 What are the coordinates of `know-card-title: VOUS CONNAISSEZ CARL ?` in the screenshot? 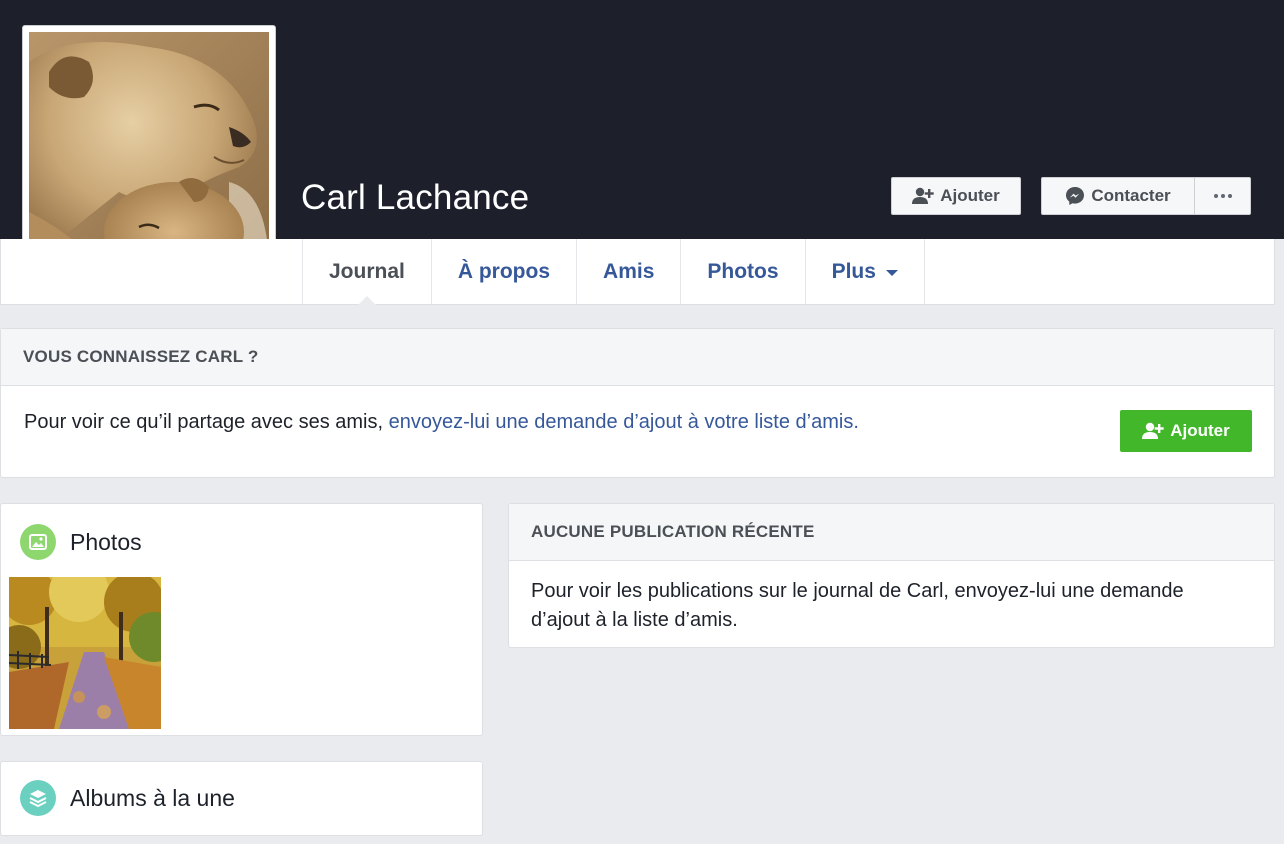 It's located at (637, 357).